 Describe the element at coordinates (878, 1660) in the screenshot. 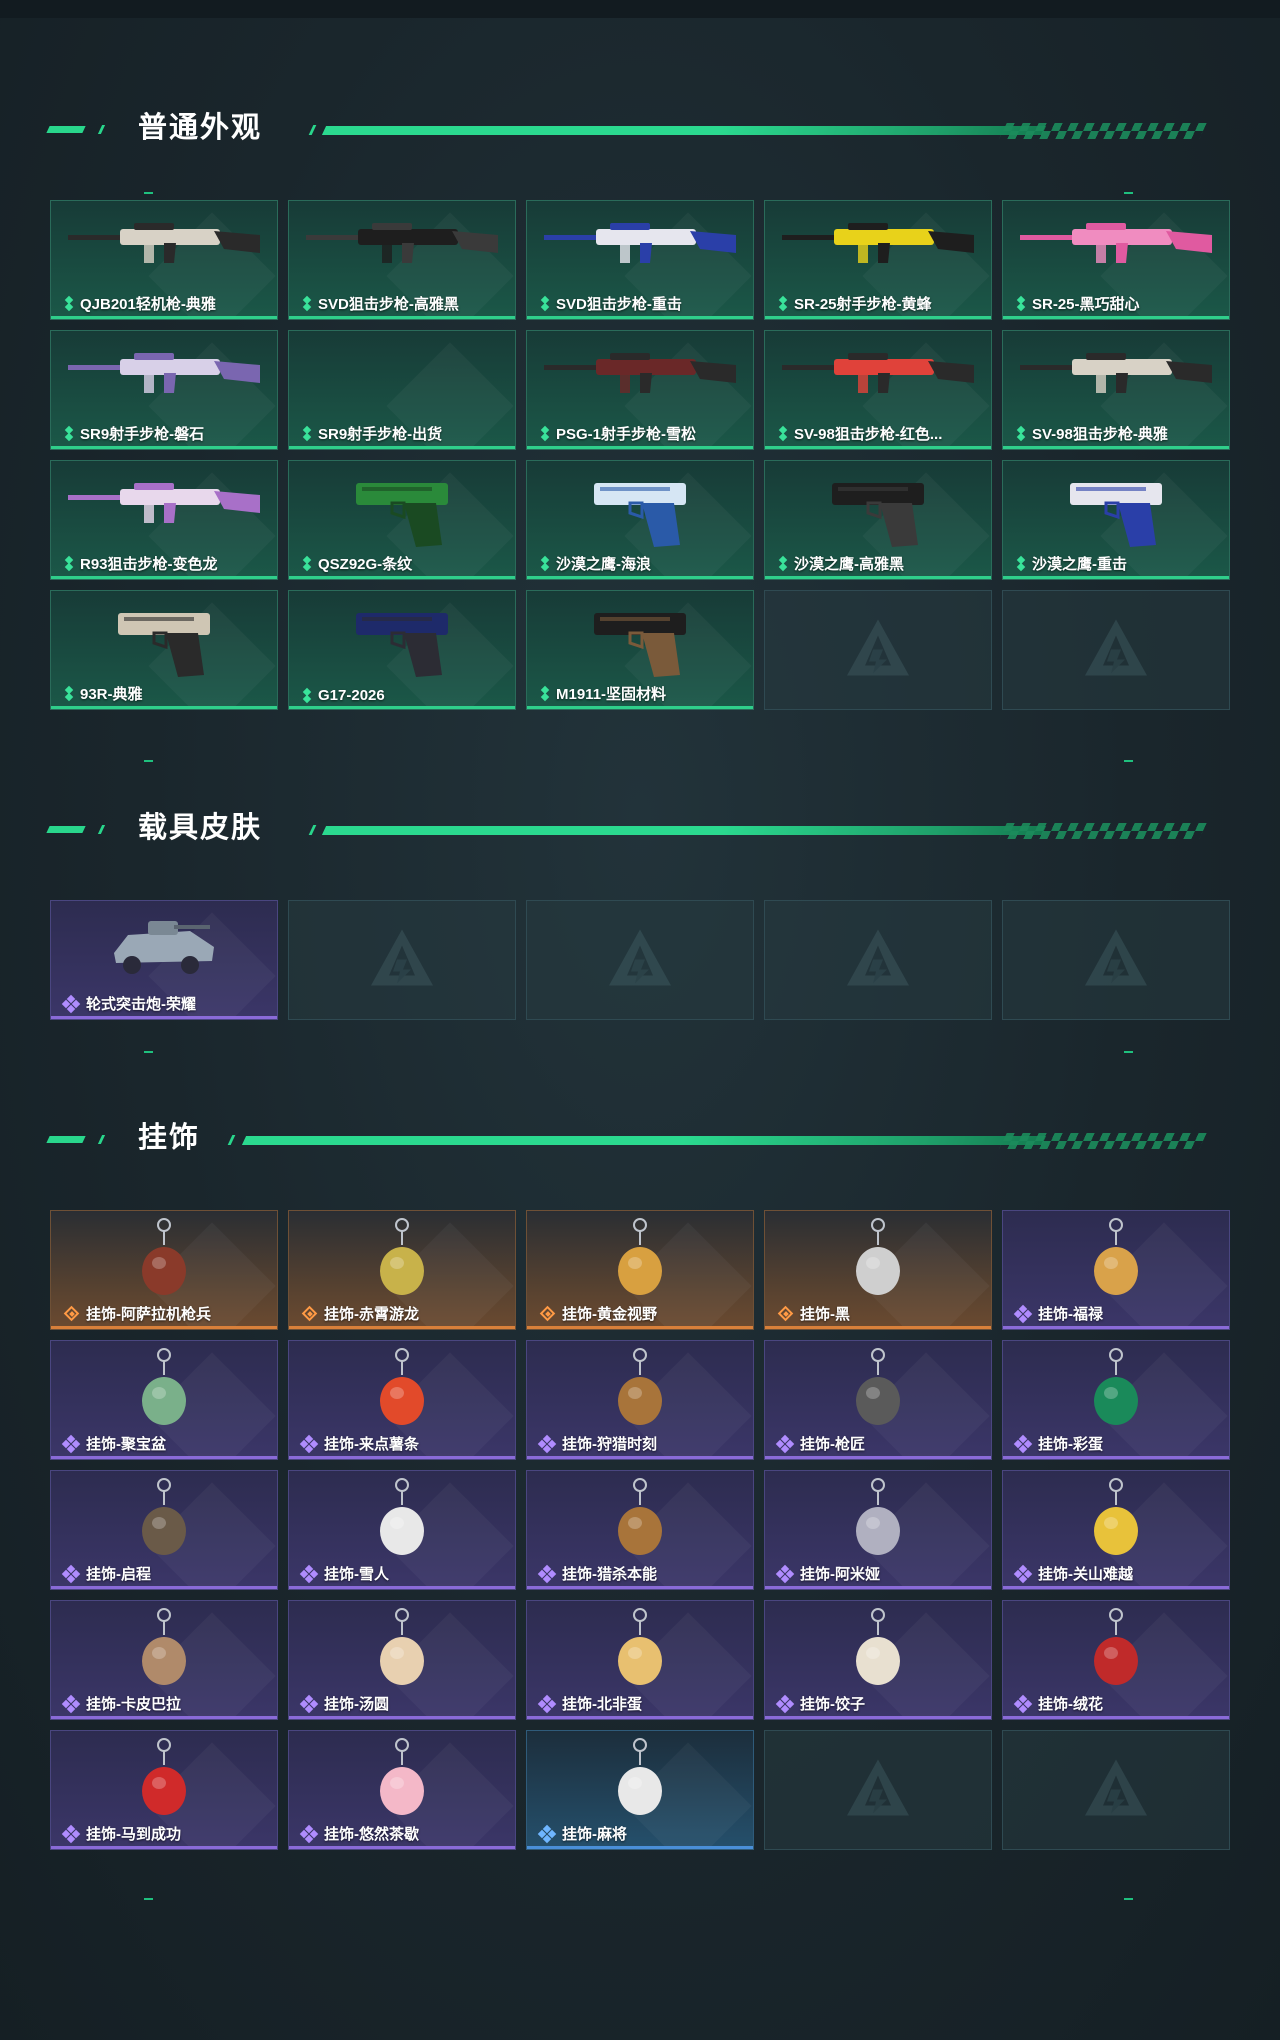

I see `item-card: 挂饰-饺子` at that location.